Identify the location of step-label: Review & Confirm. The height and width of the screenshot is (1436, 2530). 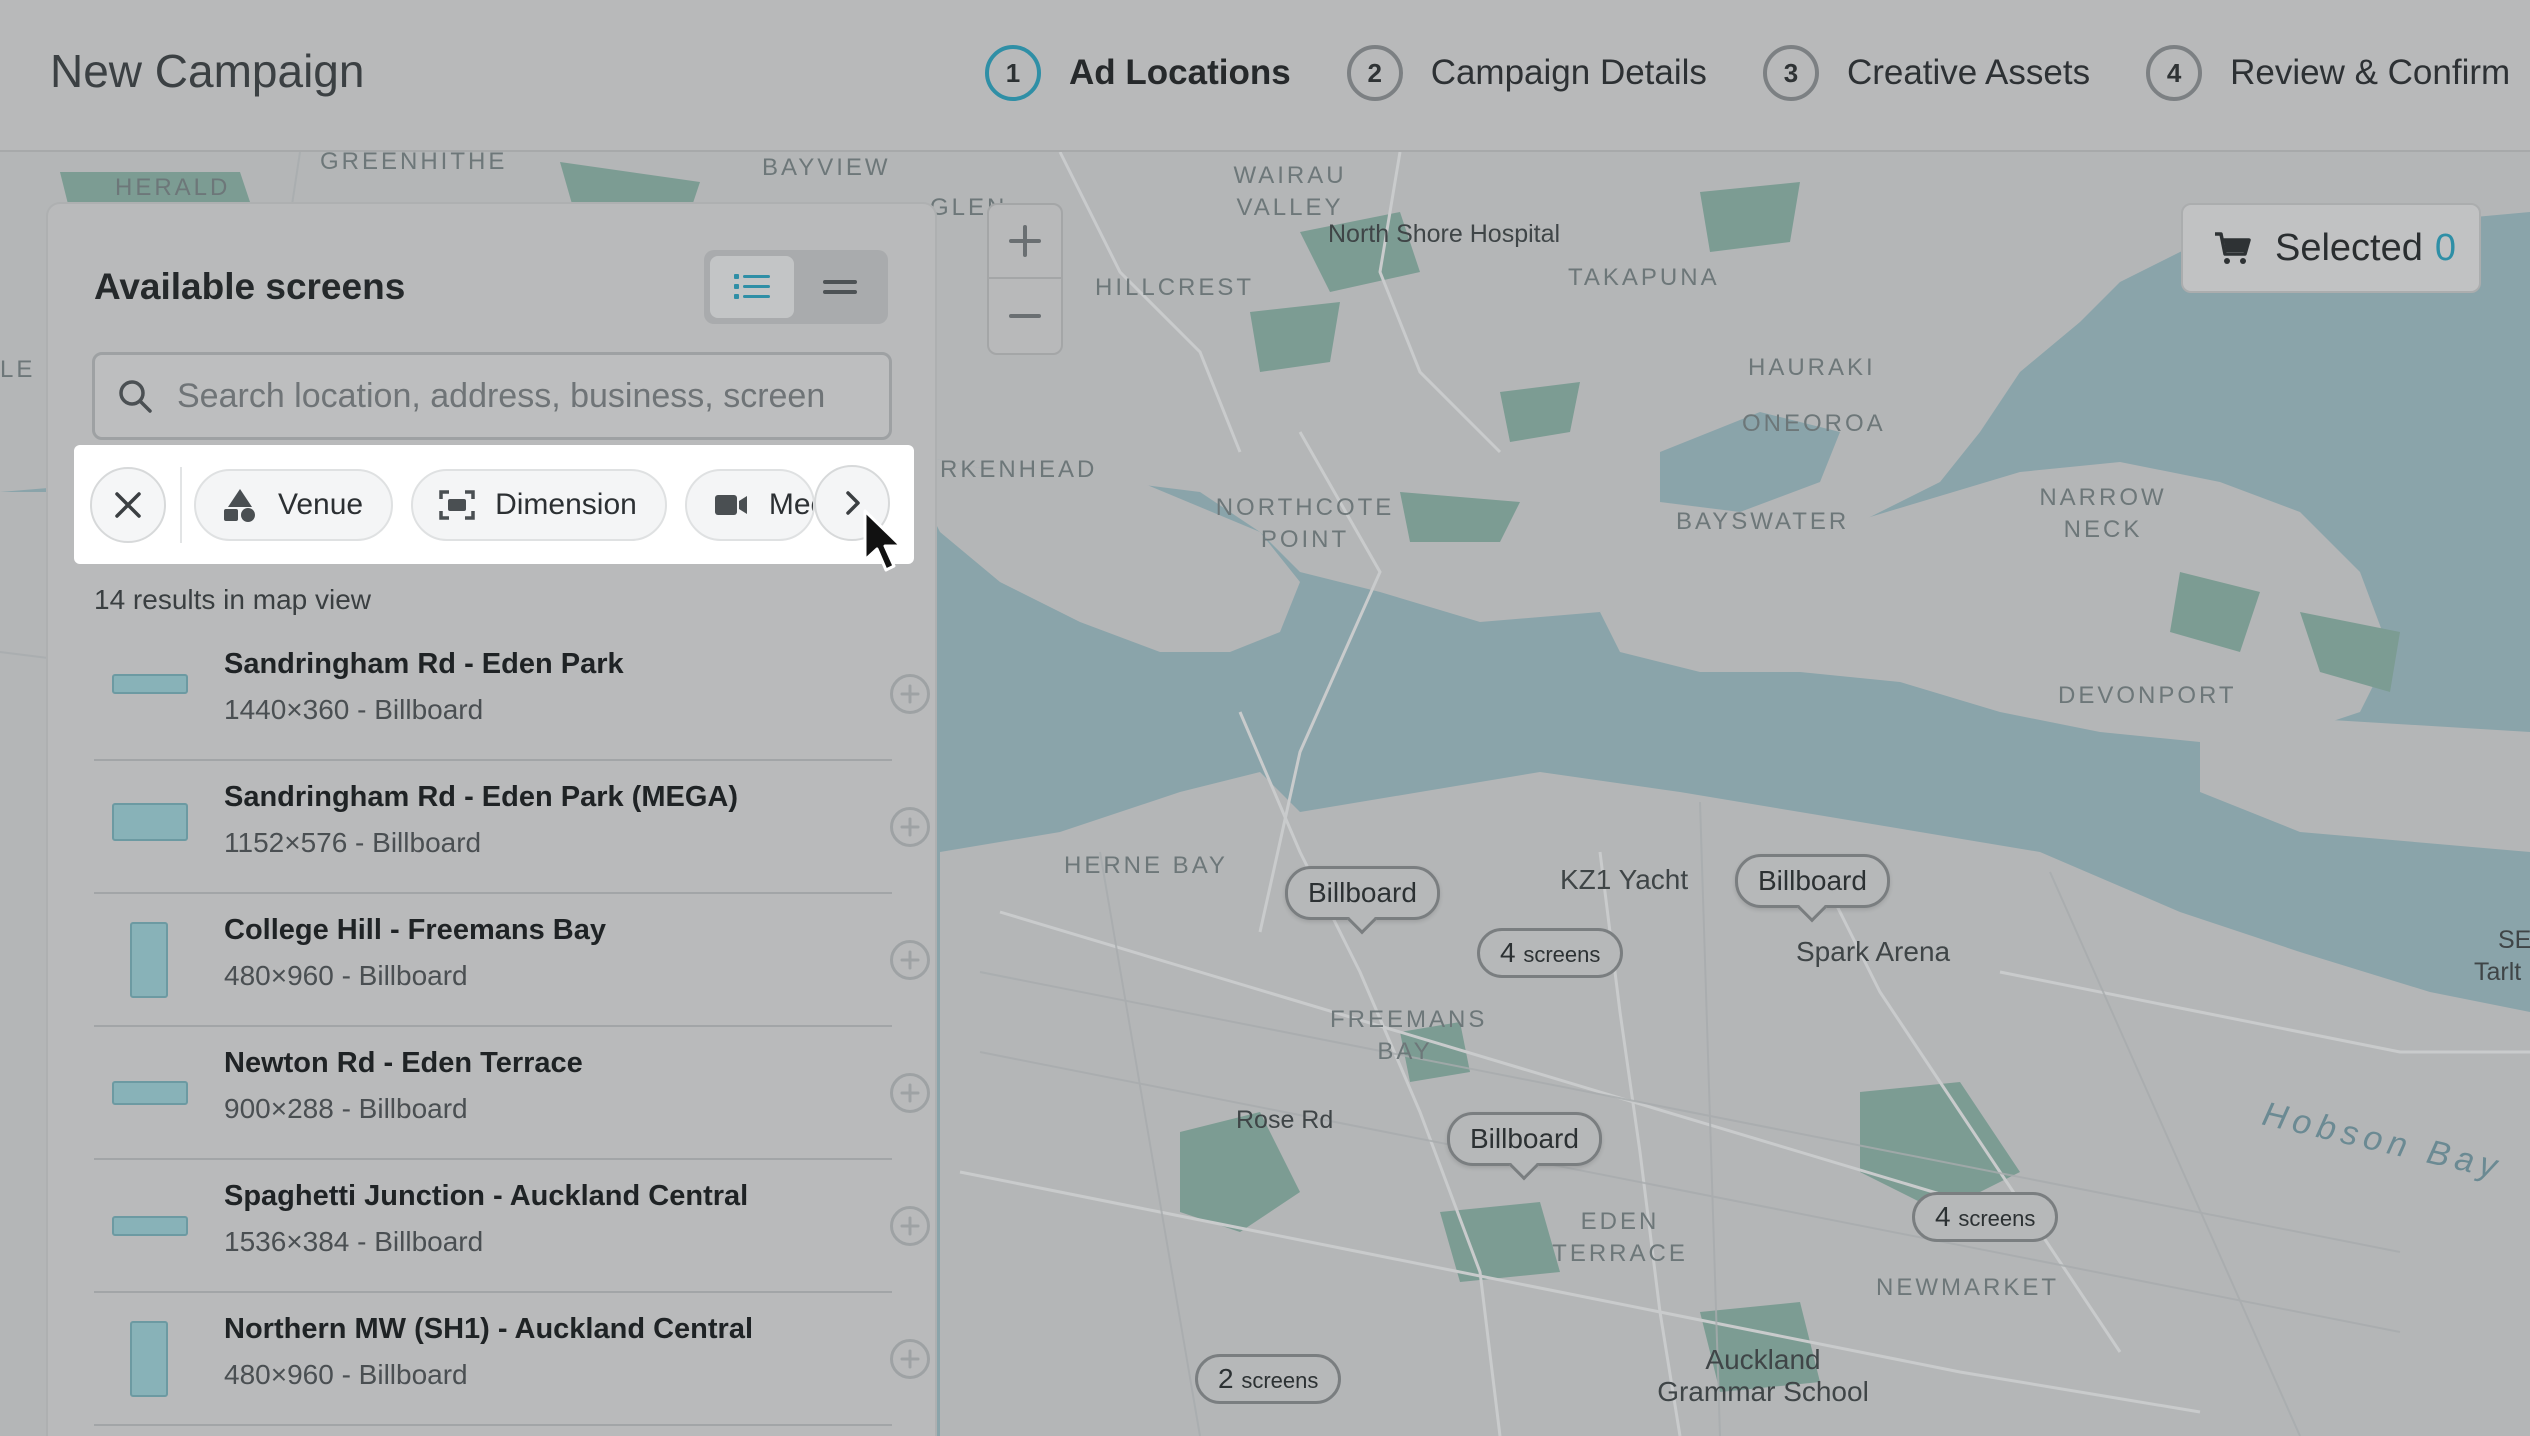
(2370, 72).